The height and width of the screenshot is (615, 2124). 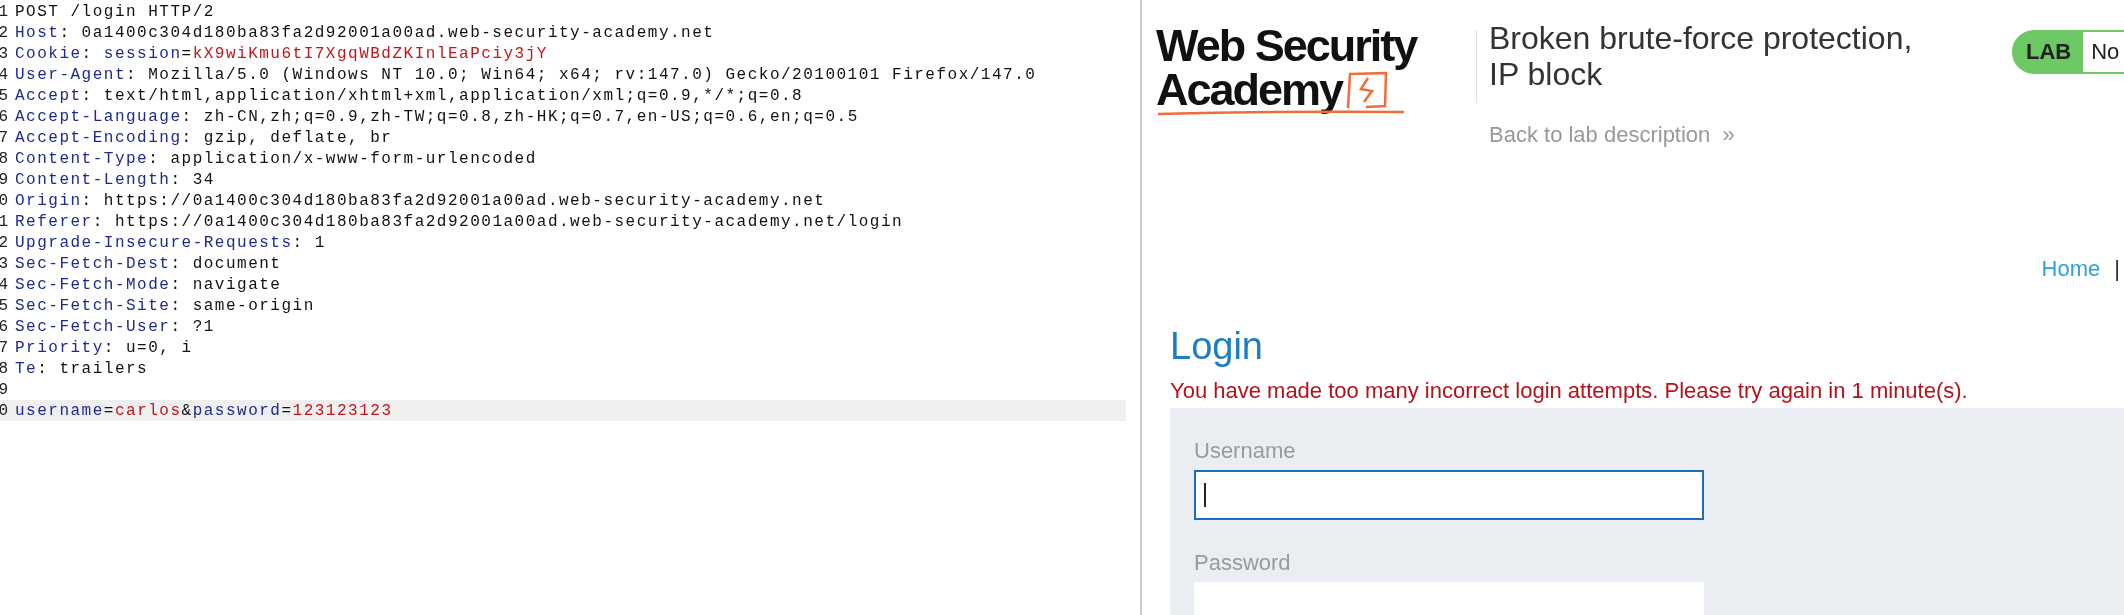 What do you see at coordinates (365, 32) in the screenshot?
I see `code-line: Host: 0a1400c304d180ba83fa2d92001a00ad.web-security-academy.net` at bounding box center [365, 32].